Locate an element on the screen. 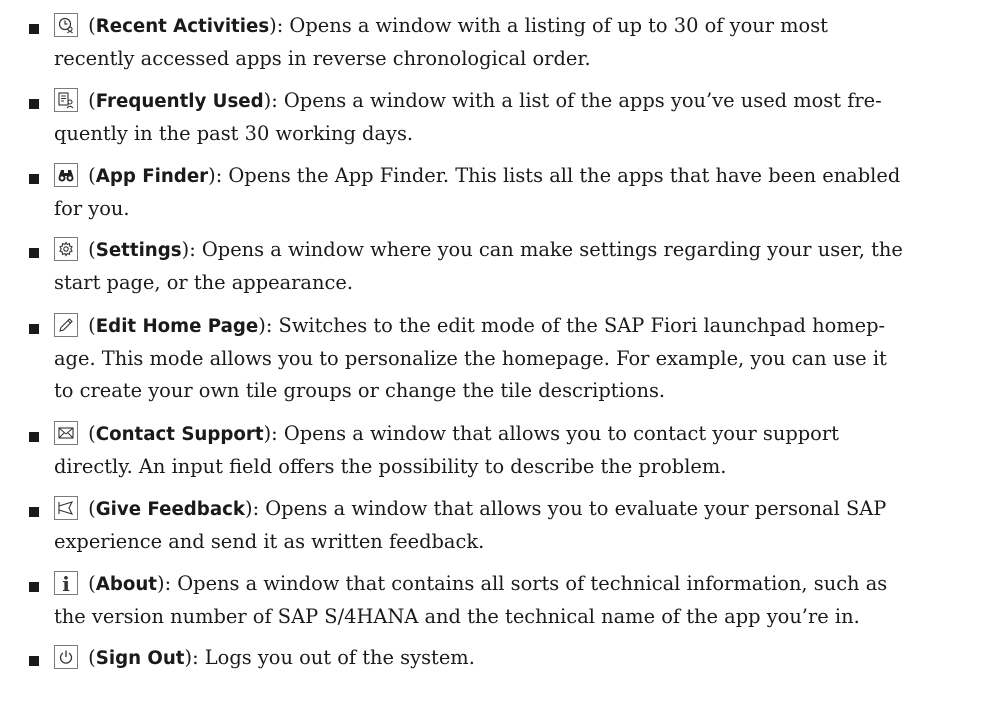  power-icon is located at coordinates (66, 657).